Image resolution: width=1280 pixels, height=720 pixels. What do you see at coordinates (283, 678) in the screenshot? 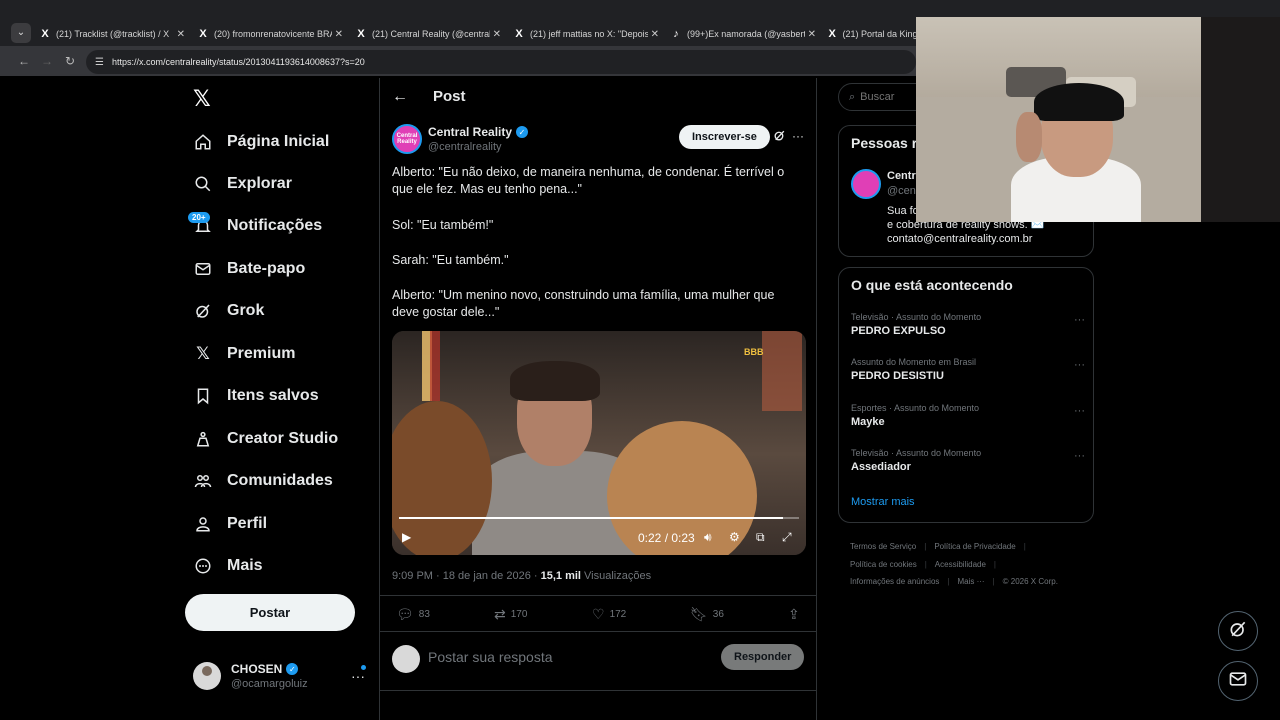
I see `account-switcher: CHOSEN ✓ @ocamargoluiz ···` at bounding box center [283, 678].